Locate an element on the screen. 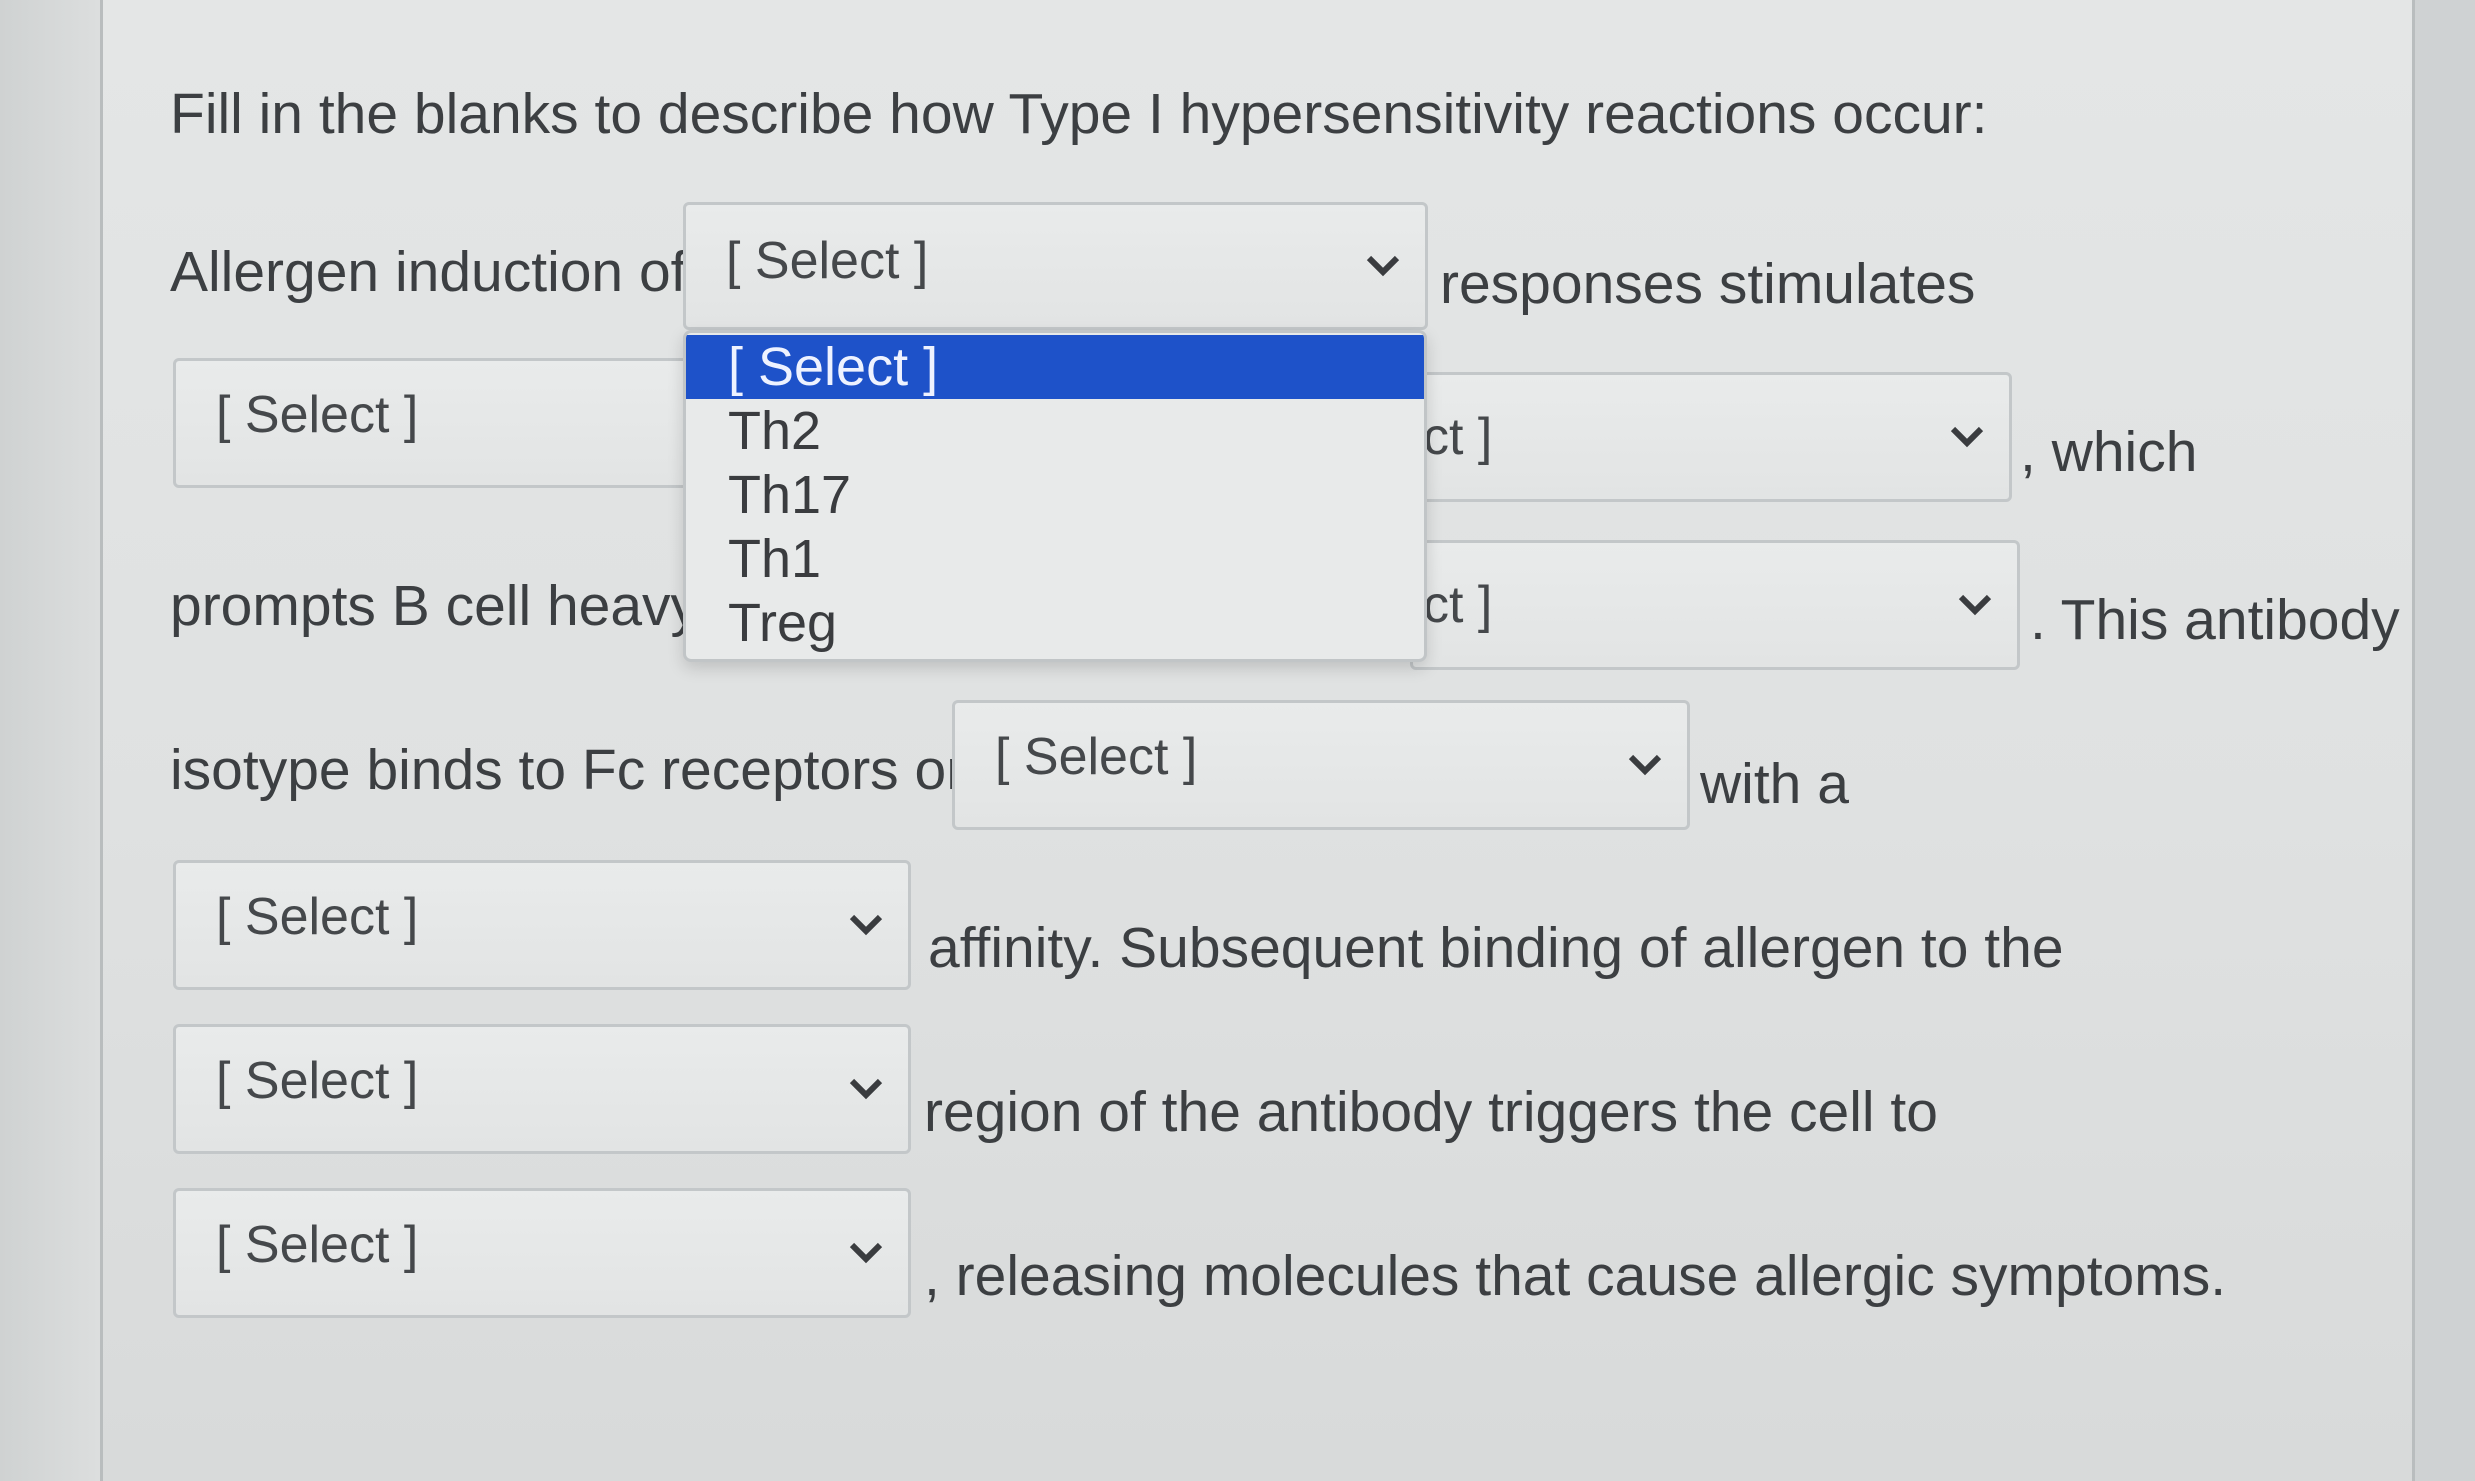  dropdown-option-treg: Treg is located at coordinates (1055, 623).